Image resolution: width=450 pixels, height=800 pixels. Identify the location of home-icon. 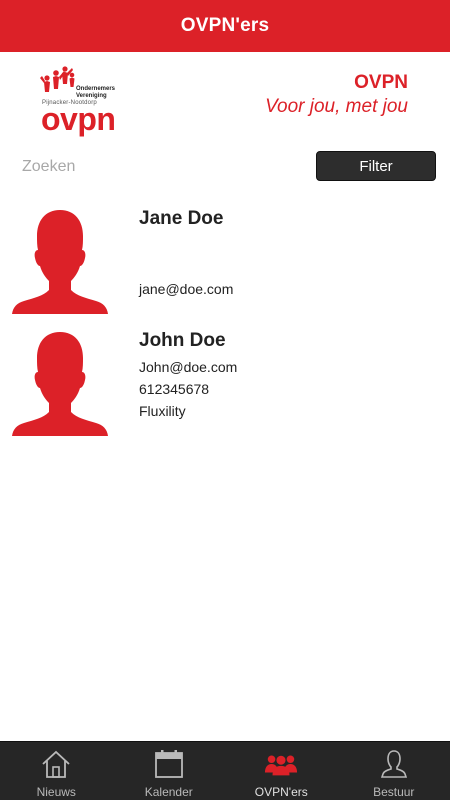
(56, 764).